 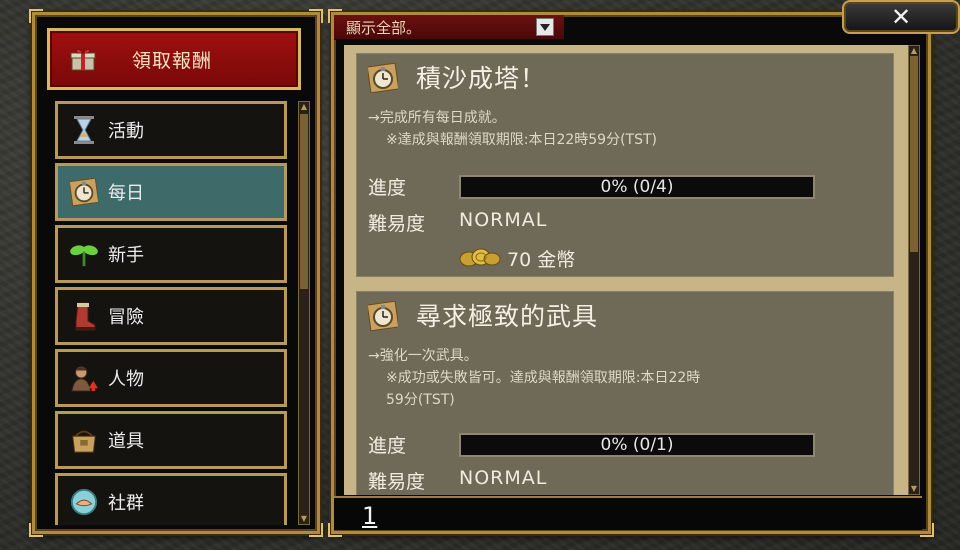 I want to click on category-label: 社群, so click(x=126, y=503).